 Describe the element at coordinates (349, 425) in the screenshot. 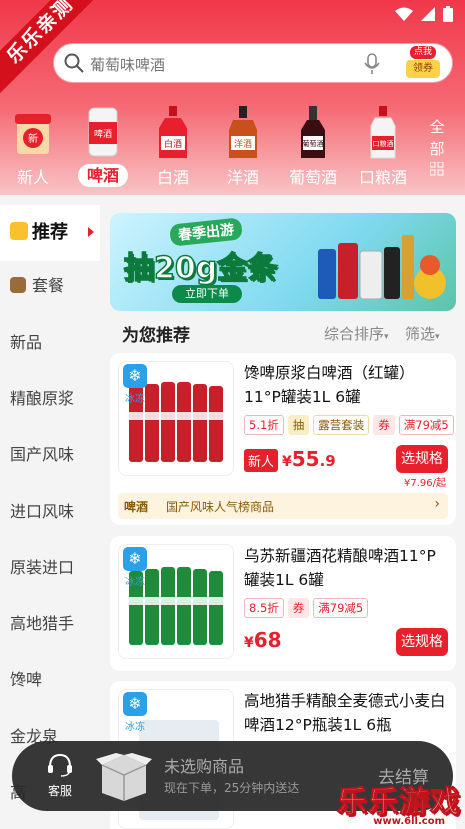

I see `promo-tags: 5.1折 抽 露营套装 券 满79减5` at that location.